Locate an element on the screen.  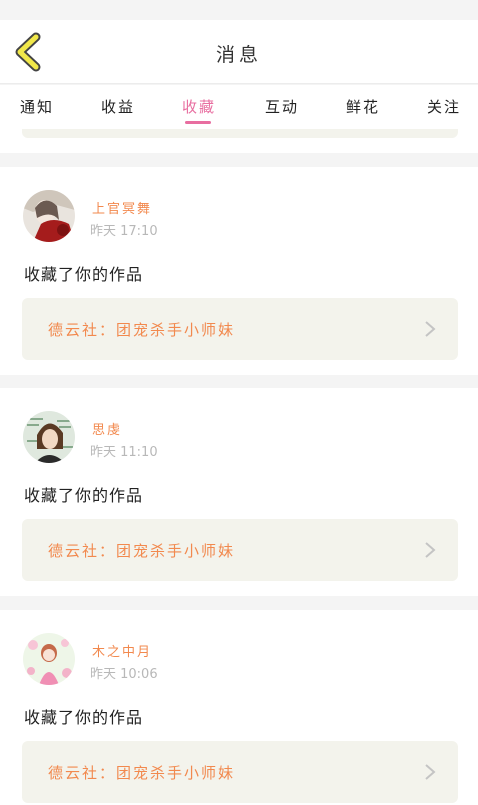
timestamp: 昨天 17:10 is located at coordinates (124, 231).